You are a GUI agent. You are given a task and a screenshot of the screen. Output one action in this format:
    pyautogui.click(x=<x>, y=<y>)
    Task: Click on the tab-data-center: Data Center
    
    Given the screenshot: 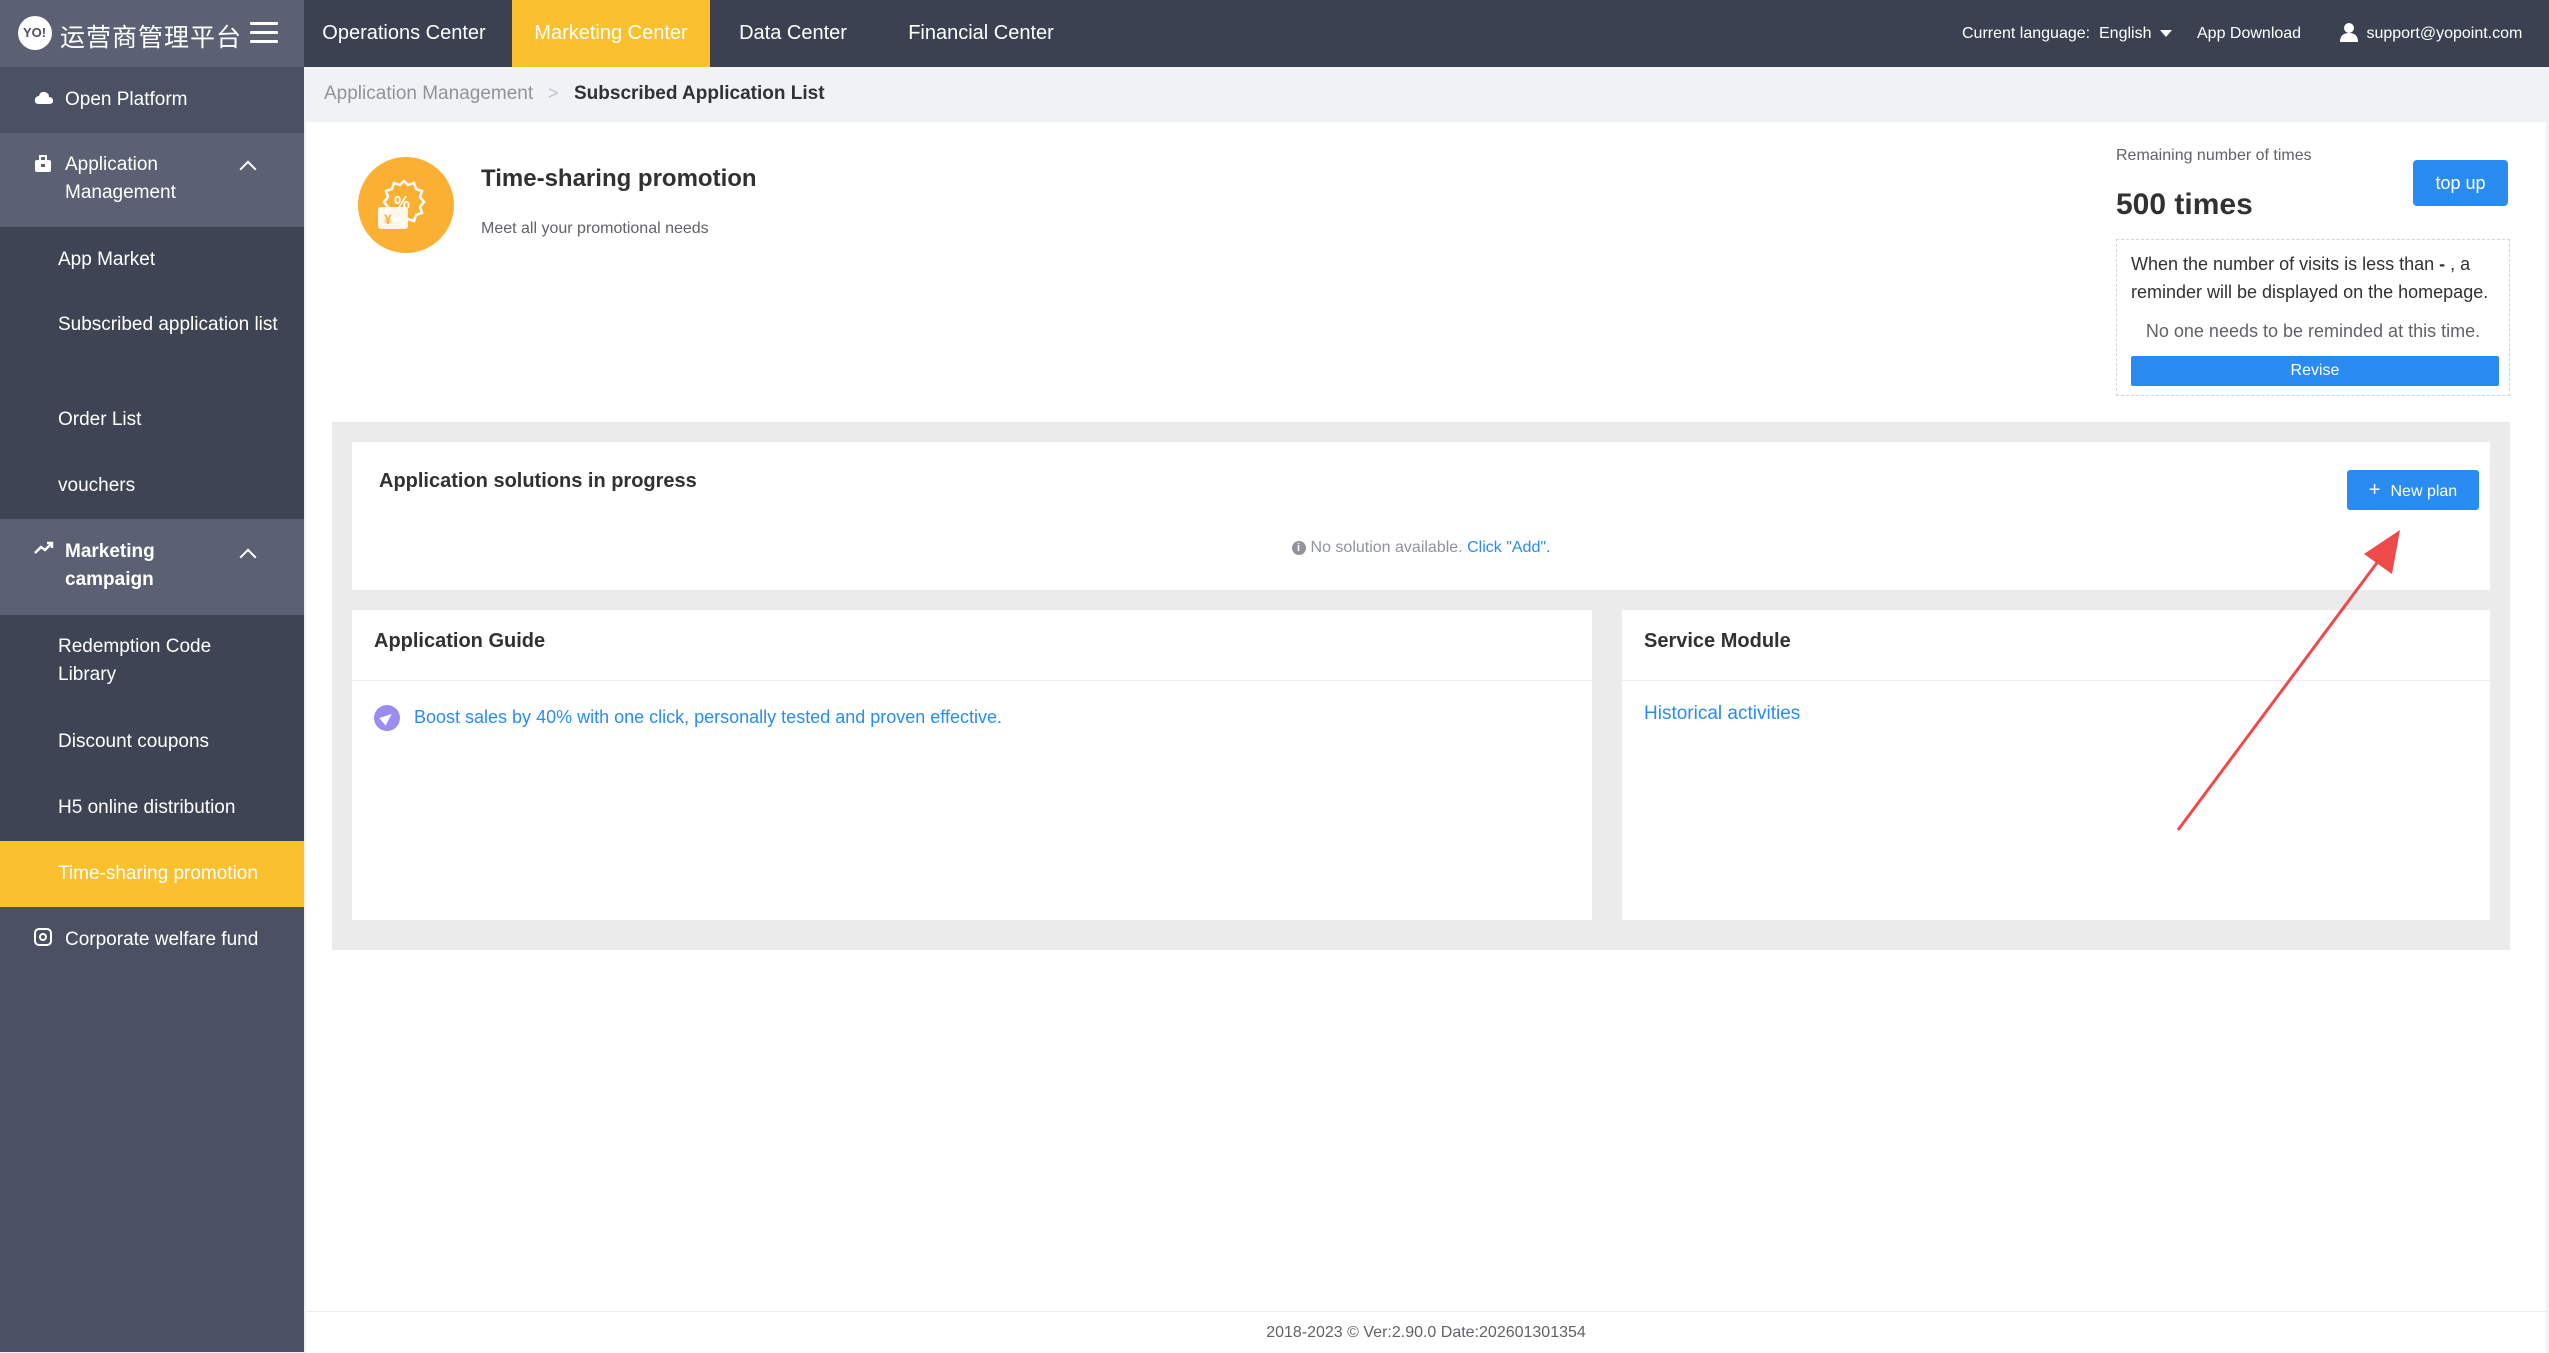 What is the action you would take?
    pyautogui.click(x=793, y=33)
    